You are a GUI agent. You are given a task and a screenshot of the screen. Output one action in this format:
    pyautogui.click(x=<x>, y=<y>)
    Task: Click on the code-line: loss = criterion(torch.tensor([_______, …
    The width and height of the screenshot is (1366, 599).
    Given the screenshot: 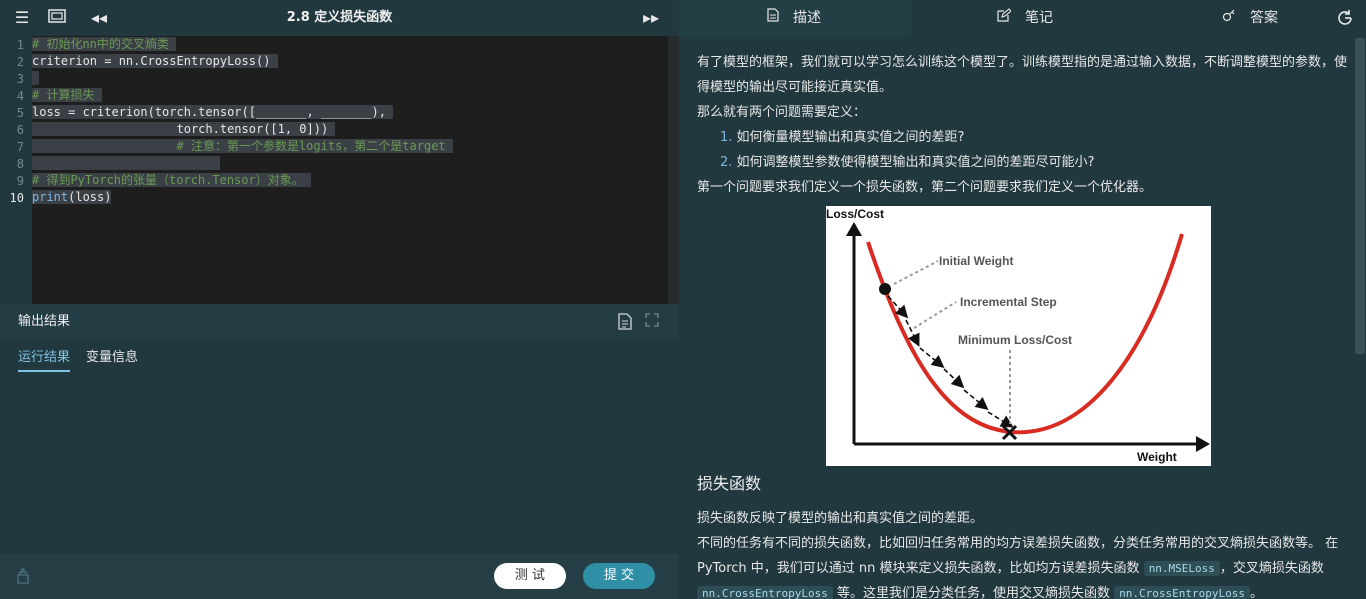 What is the action you would take?
    pyautogui.click(x=209, y=112)
    